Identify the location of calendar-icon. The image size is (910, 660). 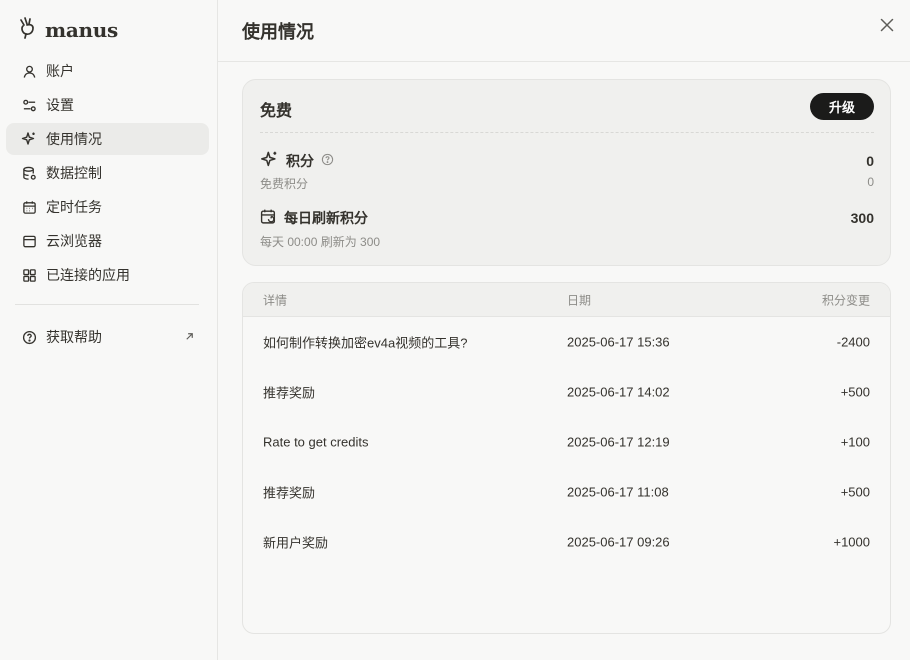
(29, 207).